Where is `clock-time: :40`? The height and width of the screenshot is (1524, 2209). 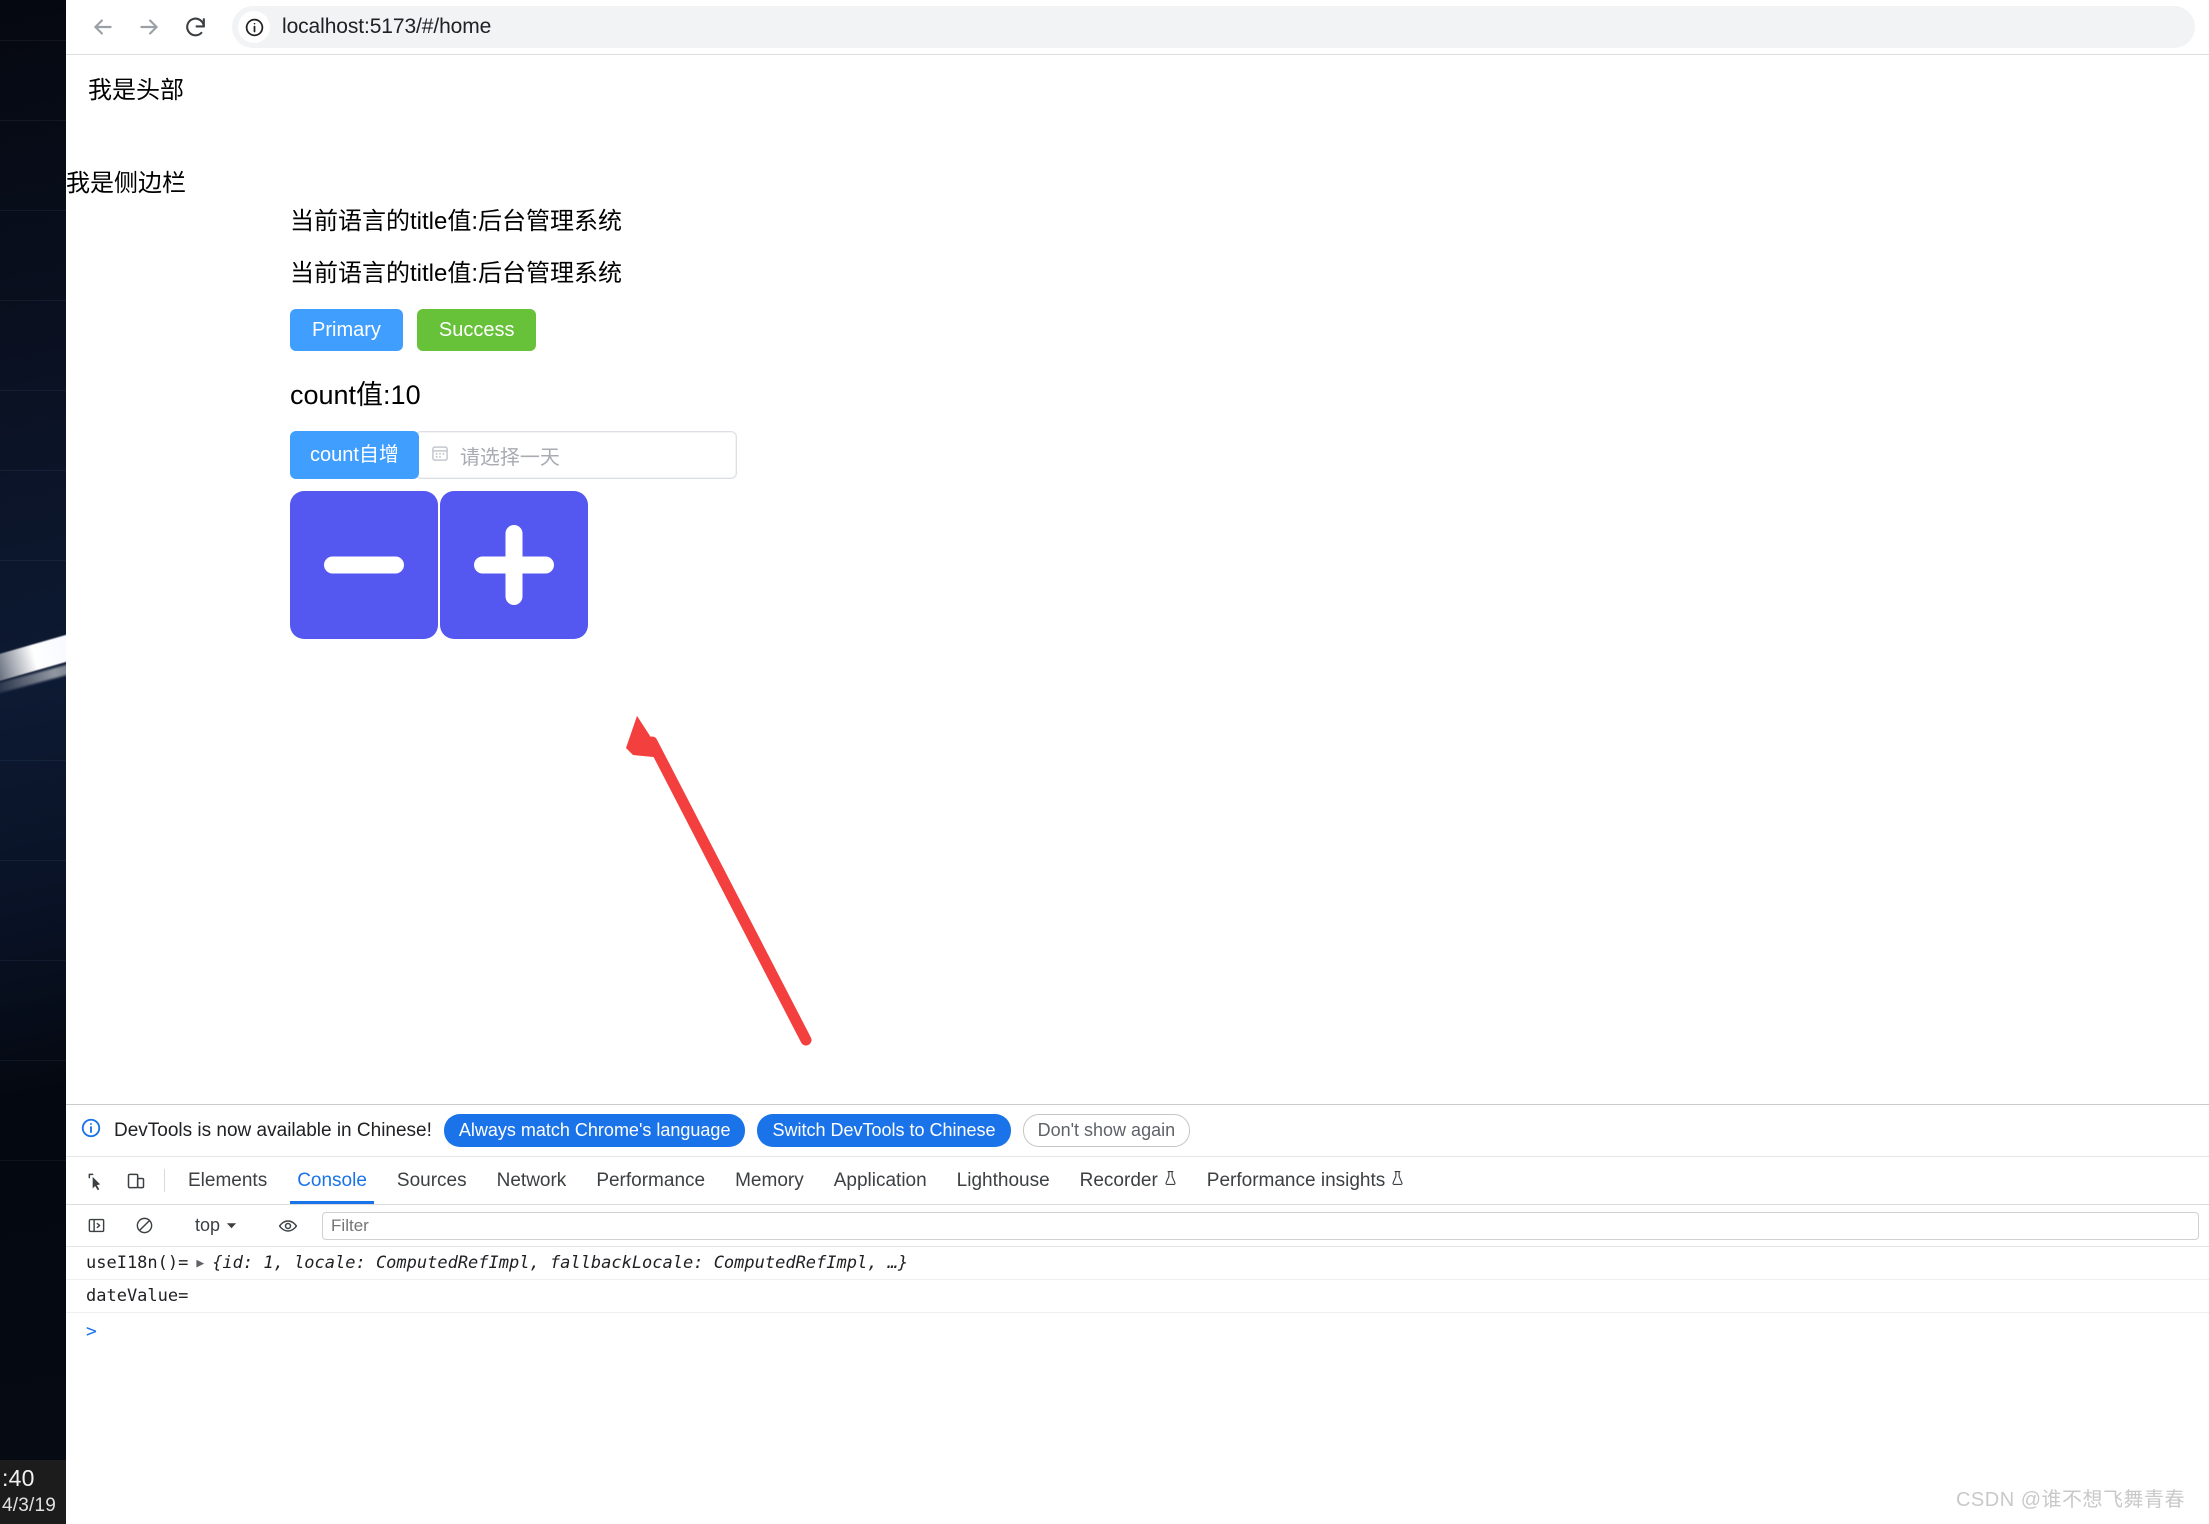 clock-time: :40 is located at coordinates (18, 1478).